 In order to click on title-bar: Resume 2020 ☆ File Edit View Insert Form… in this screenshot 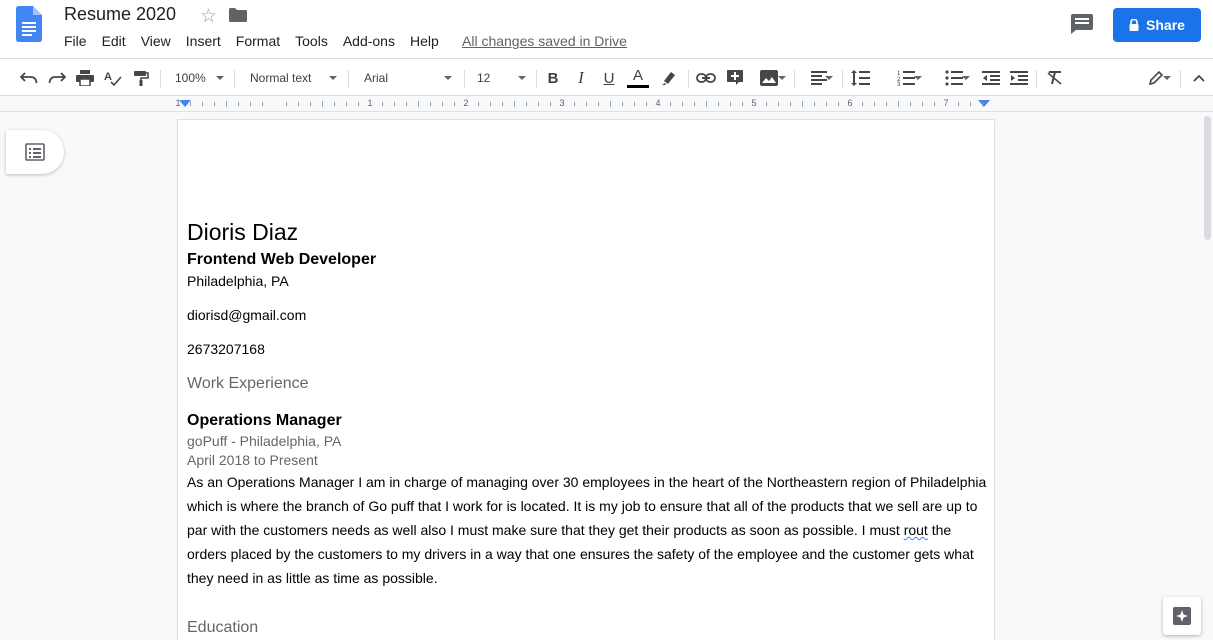, I will do `click(606, 29)`.